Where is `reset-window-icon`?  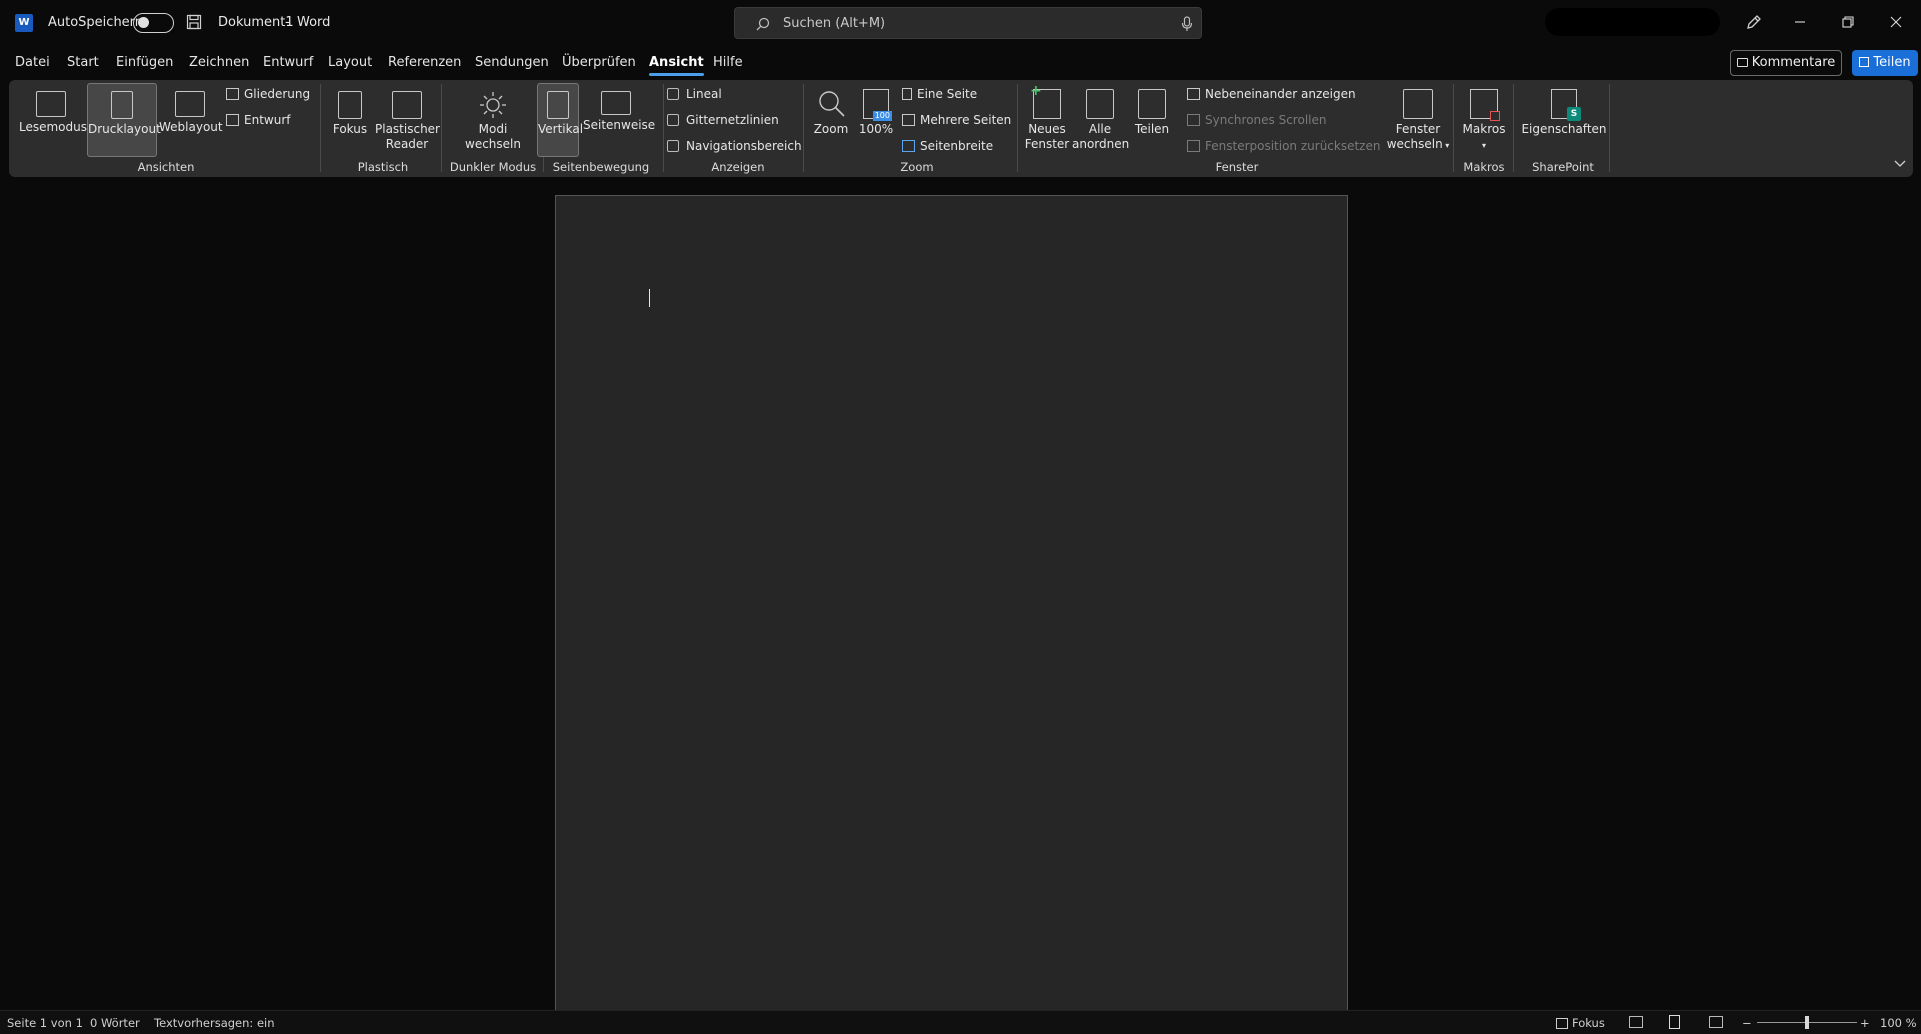 reset-window-icon is located at coordinates (1193, 146).